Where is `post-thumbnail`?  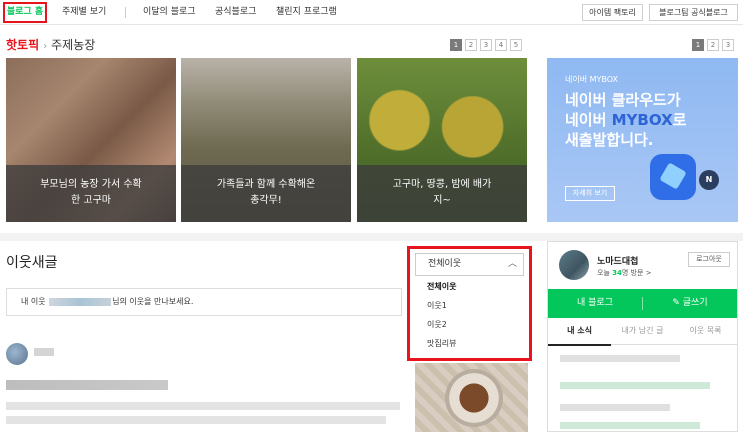
post-thumbnail is located at coordinates (471, 397).